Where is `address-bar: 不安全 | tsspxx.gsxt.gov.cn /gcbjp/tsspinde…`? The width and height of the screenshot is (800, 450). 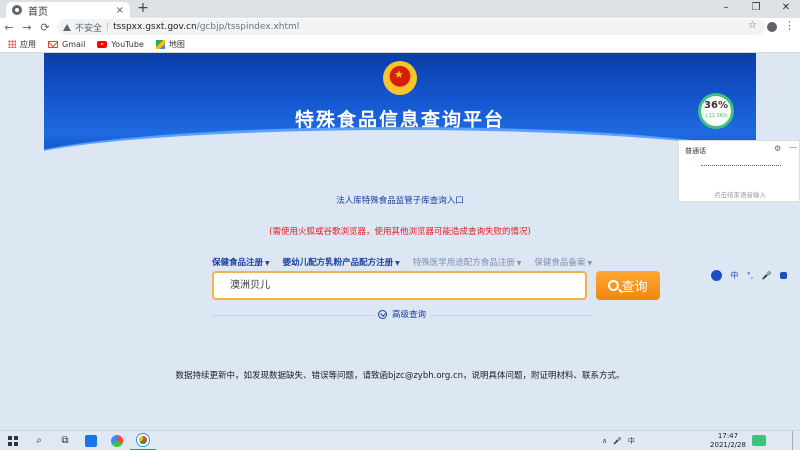 address-bar: 不安全 | tsspxx.gsxt.gov.cn /gcbjp/tsspinde… is located at coordinates (411, 27).